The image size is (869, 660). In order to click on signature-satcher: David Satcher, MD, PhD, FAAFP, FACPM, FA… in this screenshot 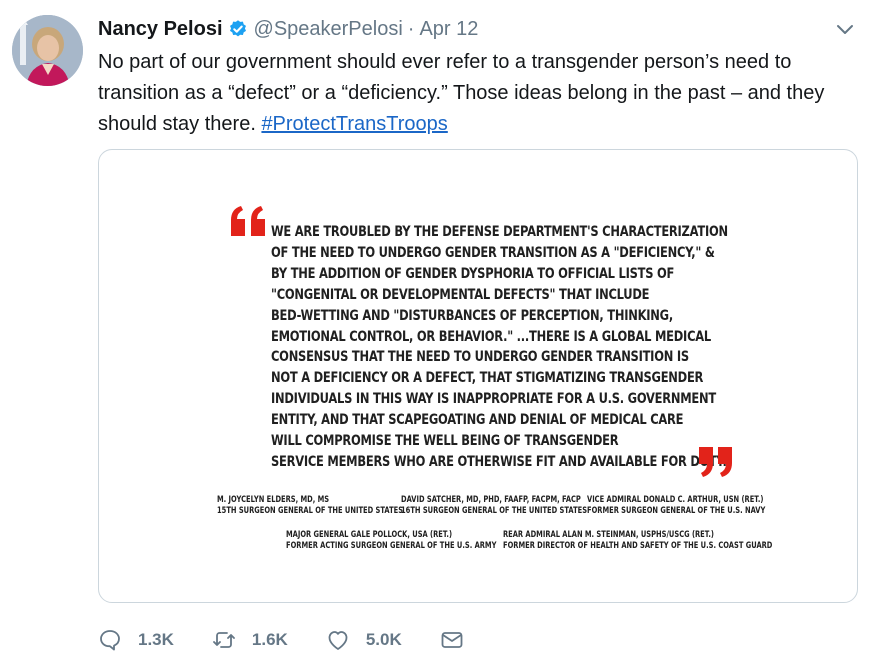, I will do `click(494, 506)`.